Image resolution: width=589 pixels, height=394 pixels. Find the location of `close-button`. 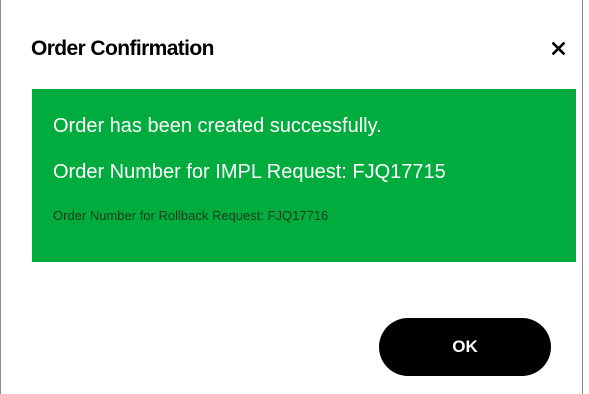

close-button is located at coordinates (558, 48).